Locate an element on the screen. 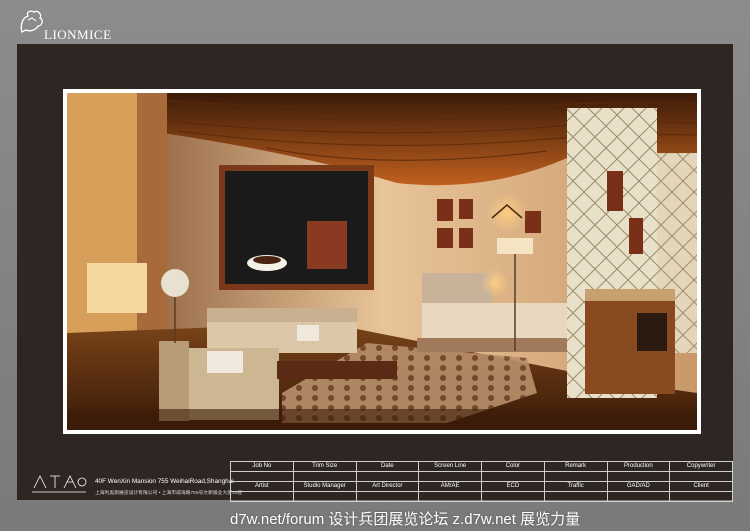 The height and width of the screenshot is (531, 750). lion-logo-icon is located at coordinates (31, 21).